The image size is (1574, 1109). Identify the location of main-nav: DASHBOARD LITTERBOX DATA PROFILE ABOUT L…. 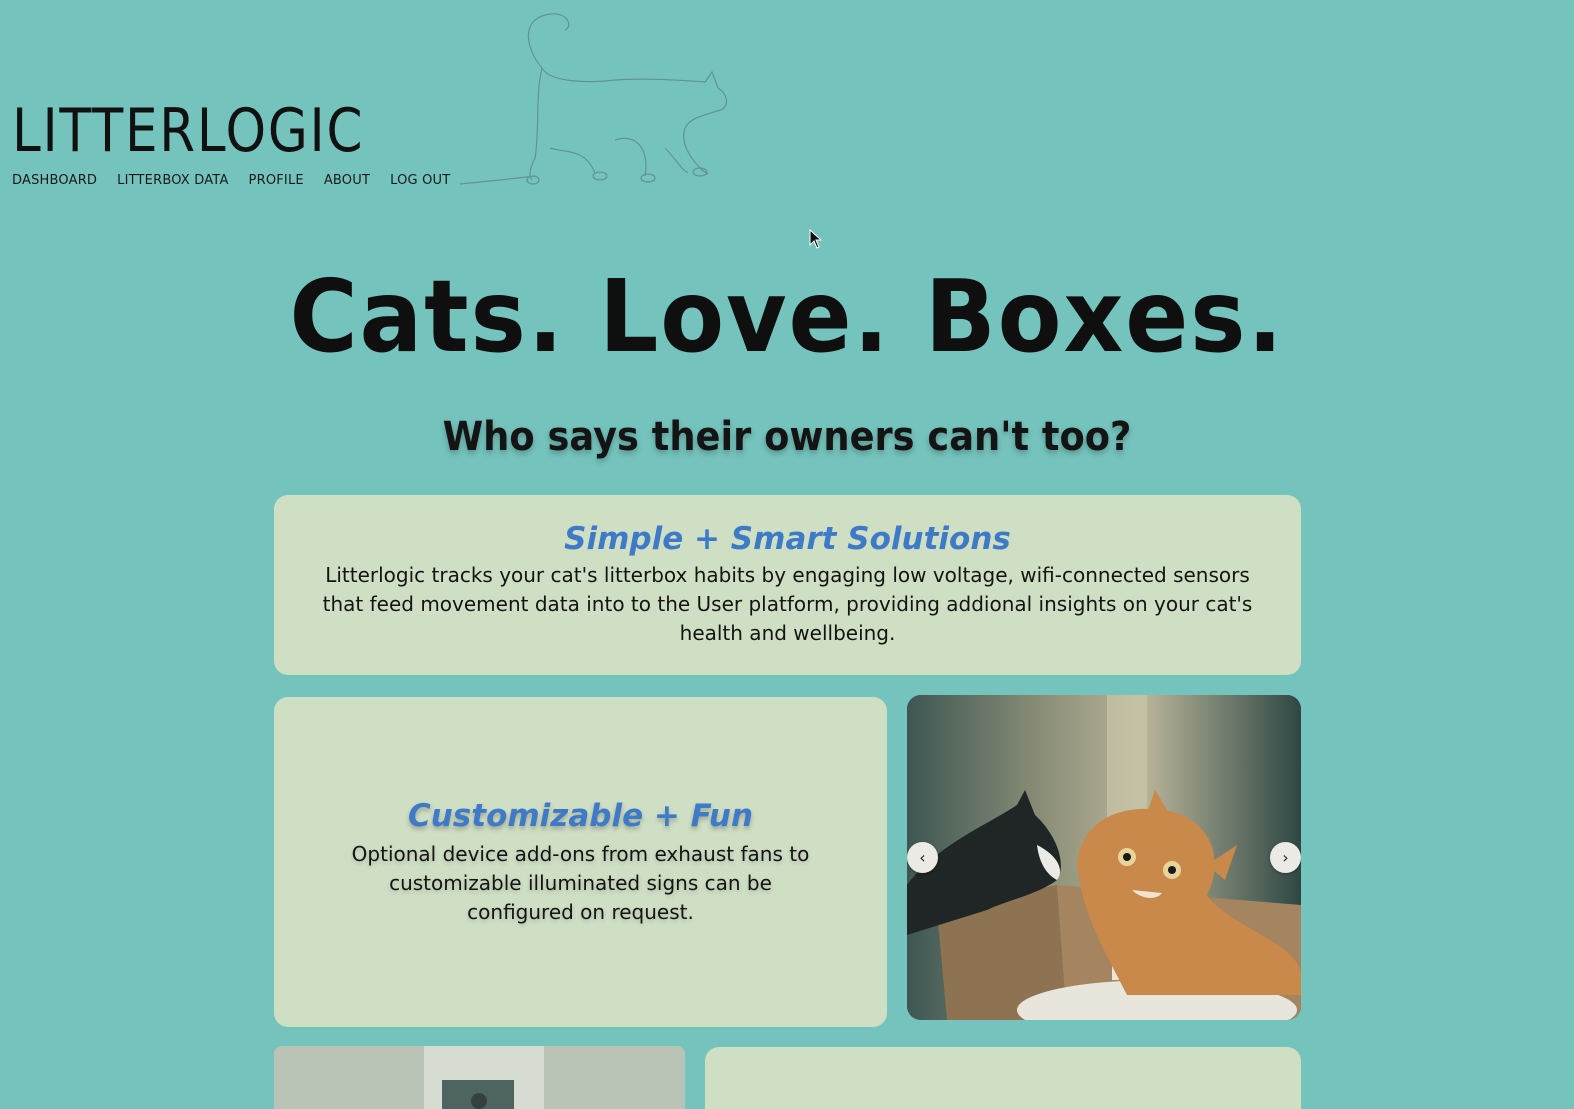
(241, 180).